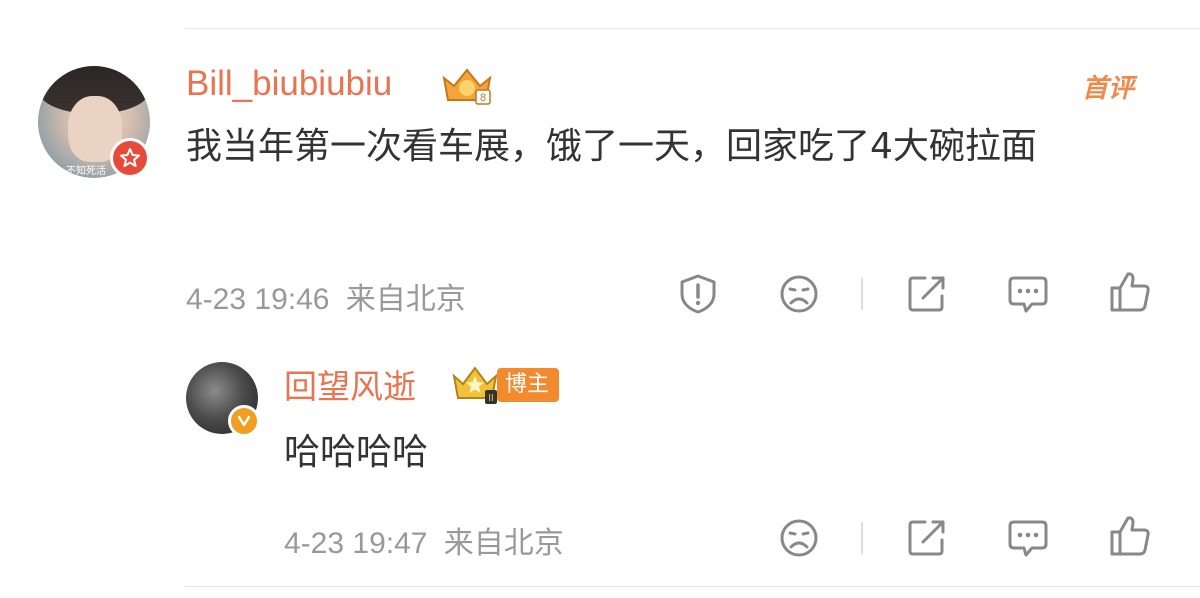 The height and width of the screenshot is (598, 1200). What do you see at coordinates (405, 299) in the screenshot?
I see `comment-location: 来自北京` at bounding box center [405, 299].